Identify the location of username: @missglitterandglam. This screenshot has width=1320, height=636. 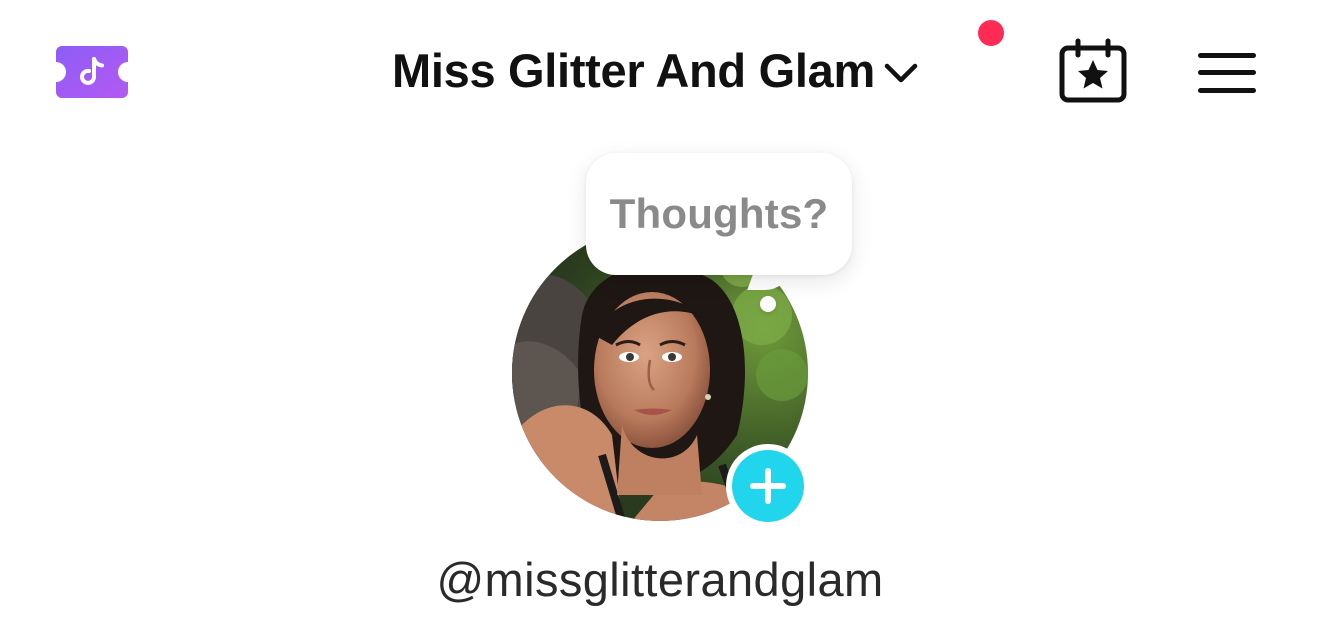
(660, 579).